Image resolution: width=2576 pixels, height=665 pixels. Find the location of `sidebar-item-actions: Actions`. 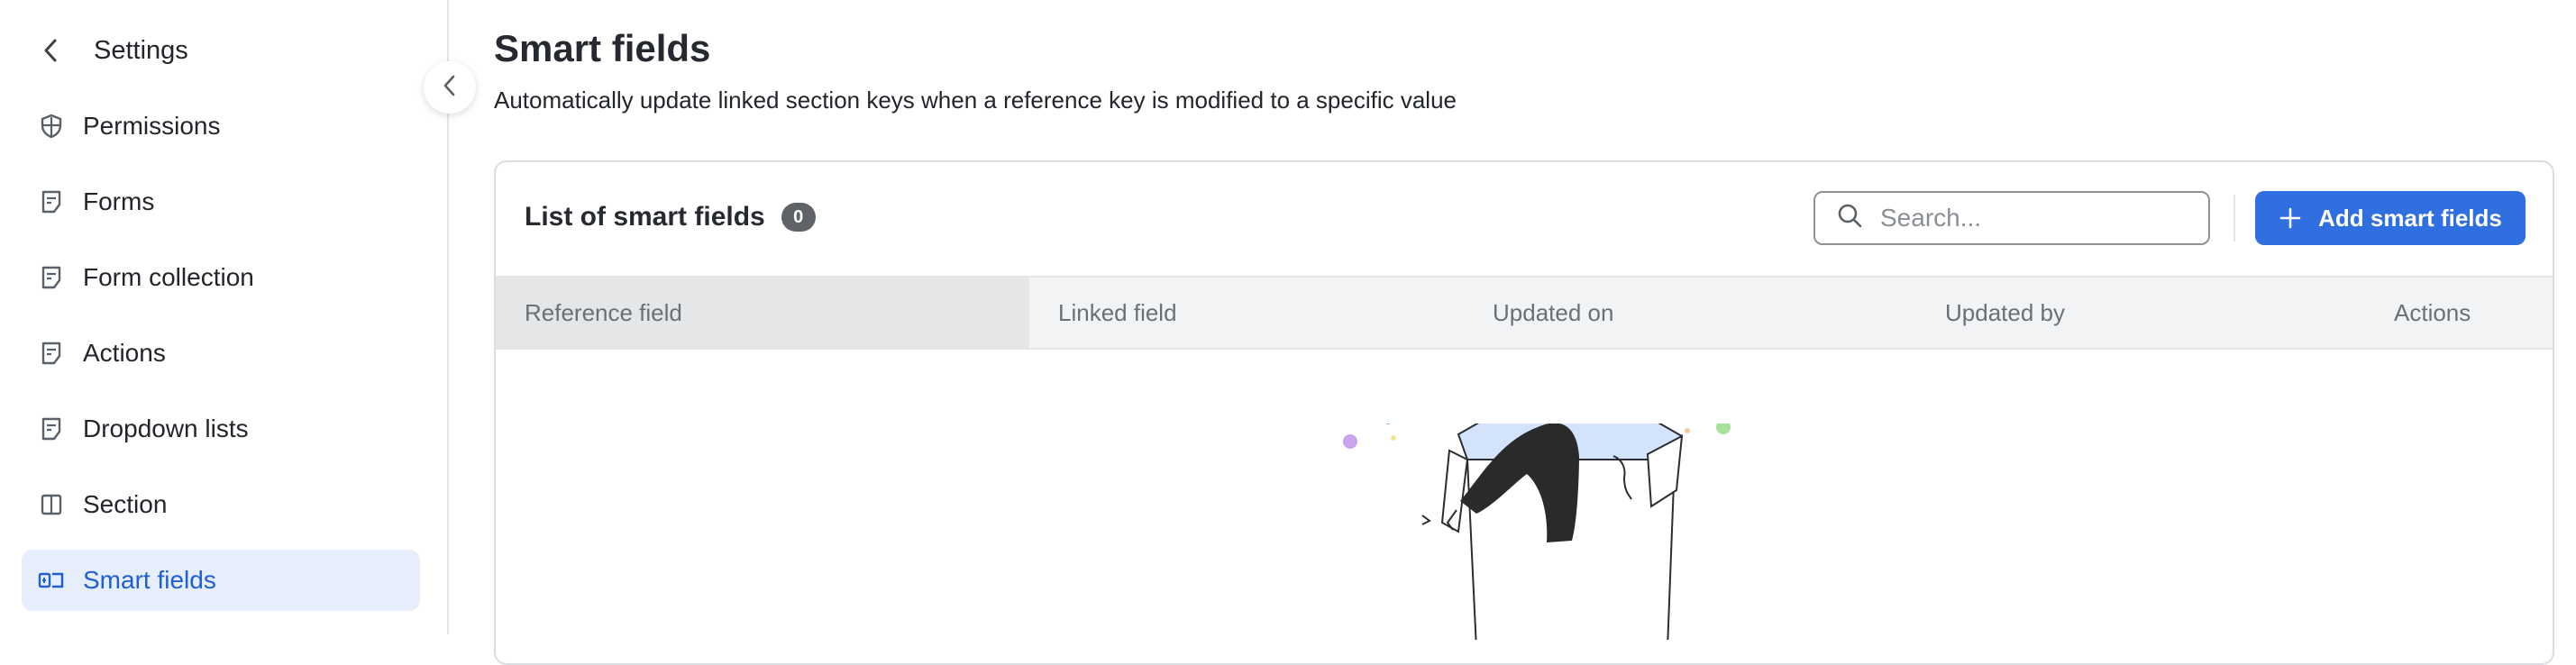

sidebar-item-actions: Actions is located at coordinates (221, 353).